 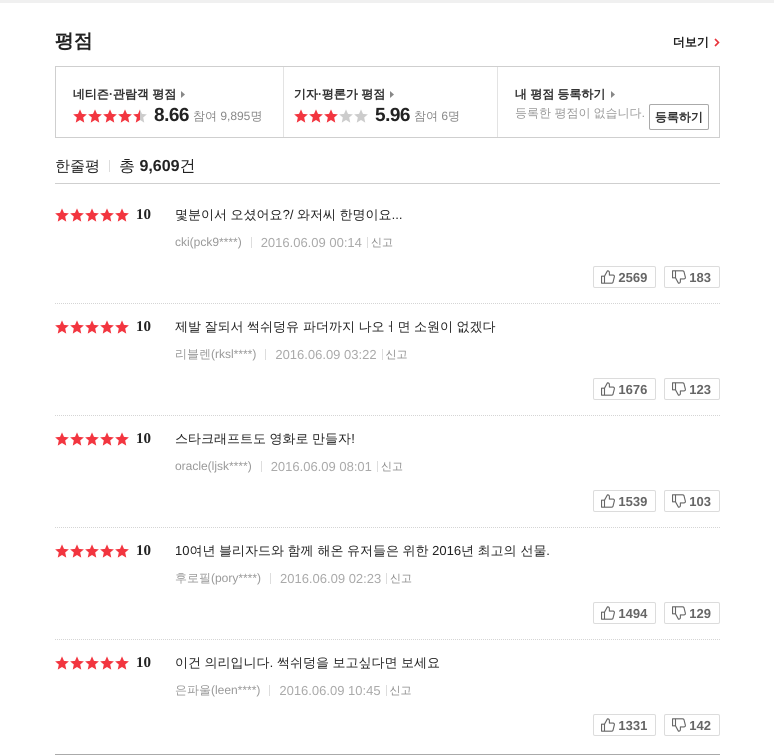 I want to click on reviews-title: 한줄평, so click(x=77, y=166).